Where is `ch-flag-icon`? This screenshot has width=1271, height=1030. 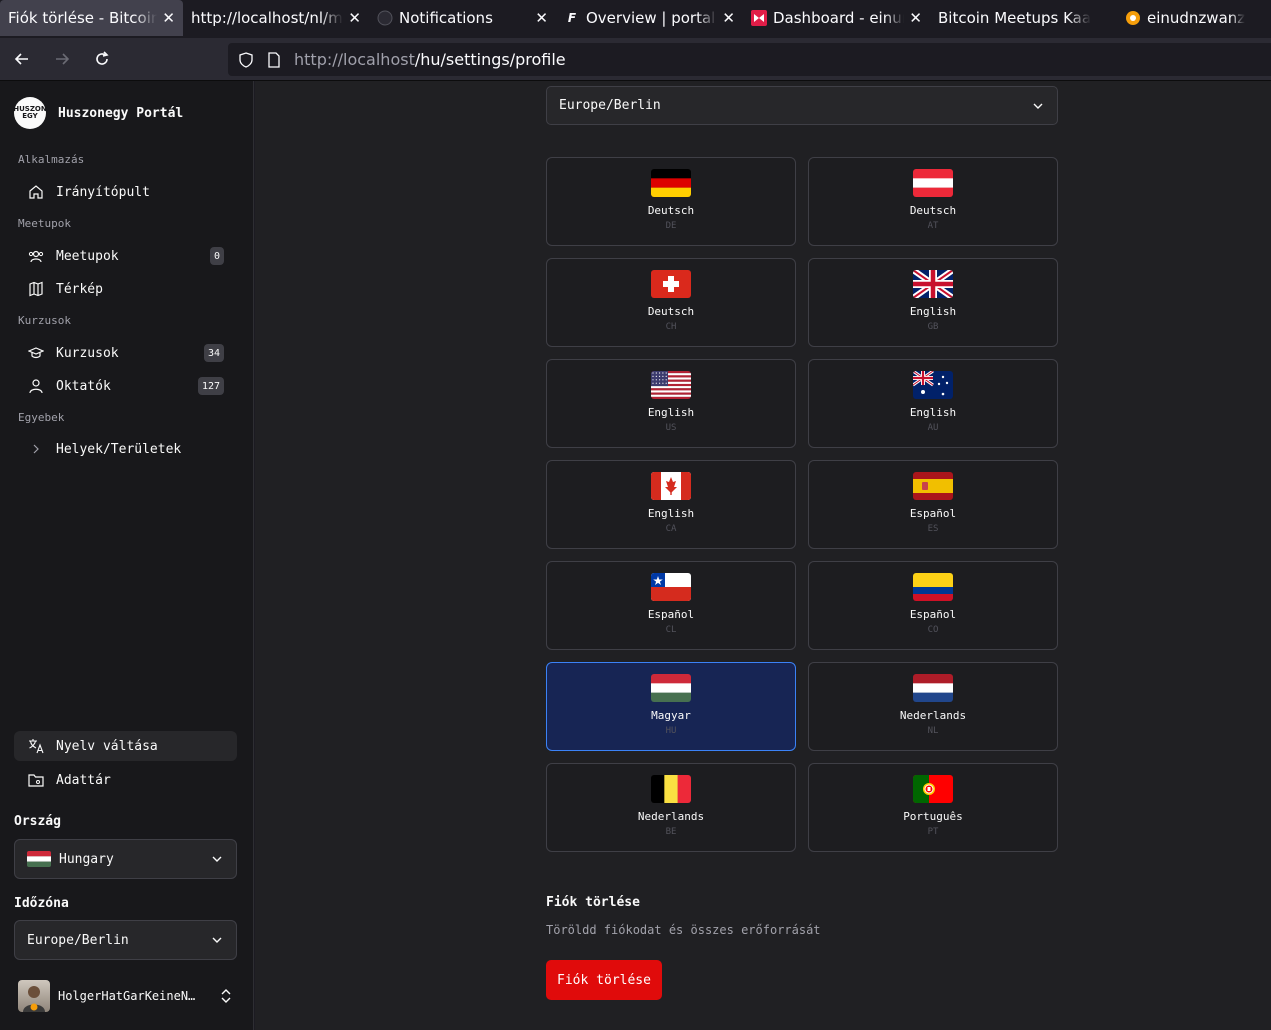 ch-flag-icon is located at coordinates (671, 284).